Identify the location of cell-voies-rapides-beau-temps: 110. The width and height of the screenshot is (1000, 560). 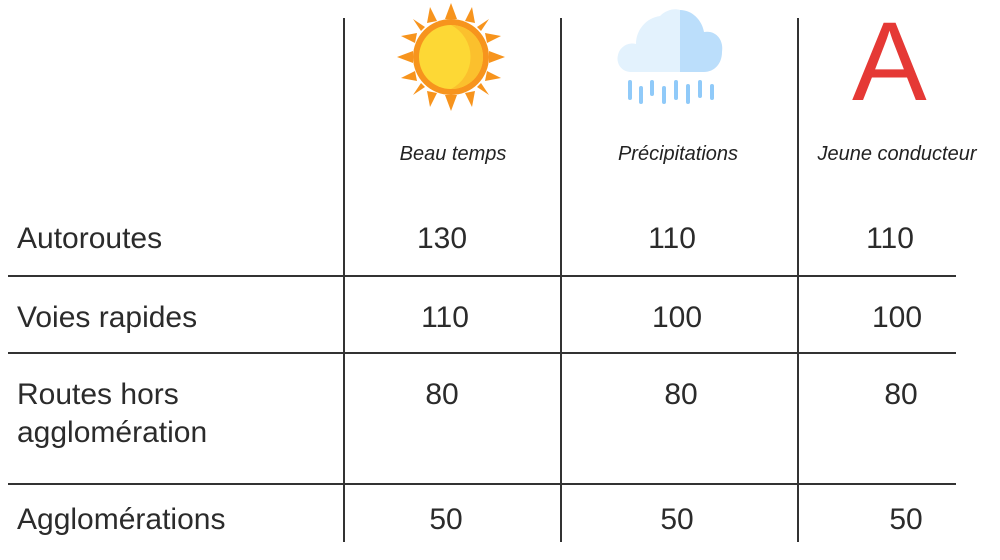
(445, 317).